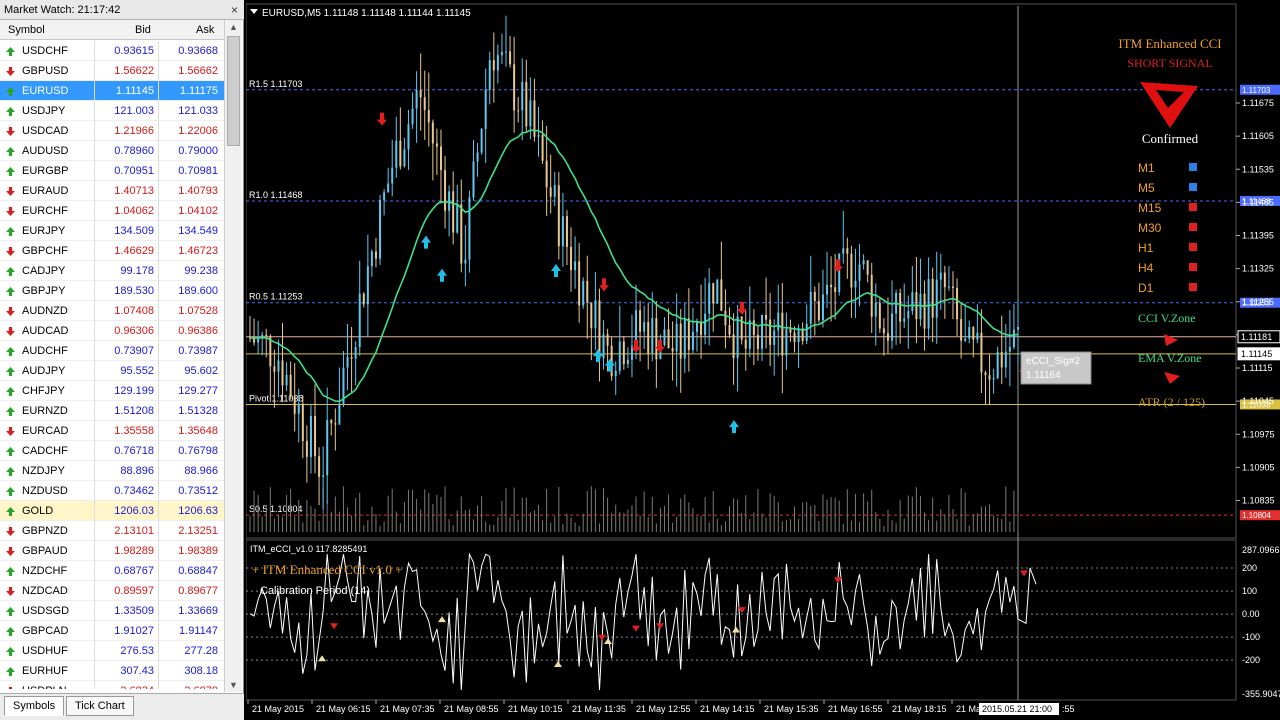  Describe the element at coordinates (112, 371) in the screenshot. I see `table-row: AUDJPY 95.552 95.602` at that location.